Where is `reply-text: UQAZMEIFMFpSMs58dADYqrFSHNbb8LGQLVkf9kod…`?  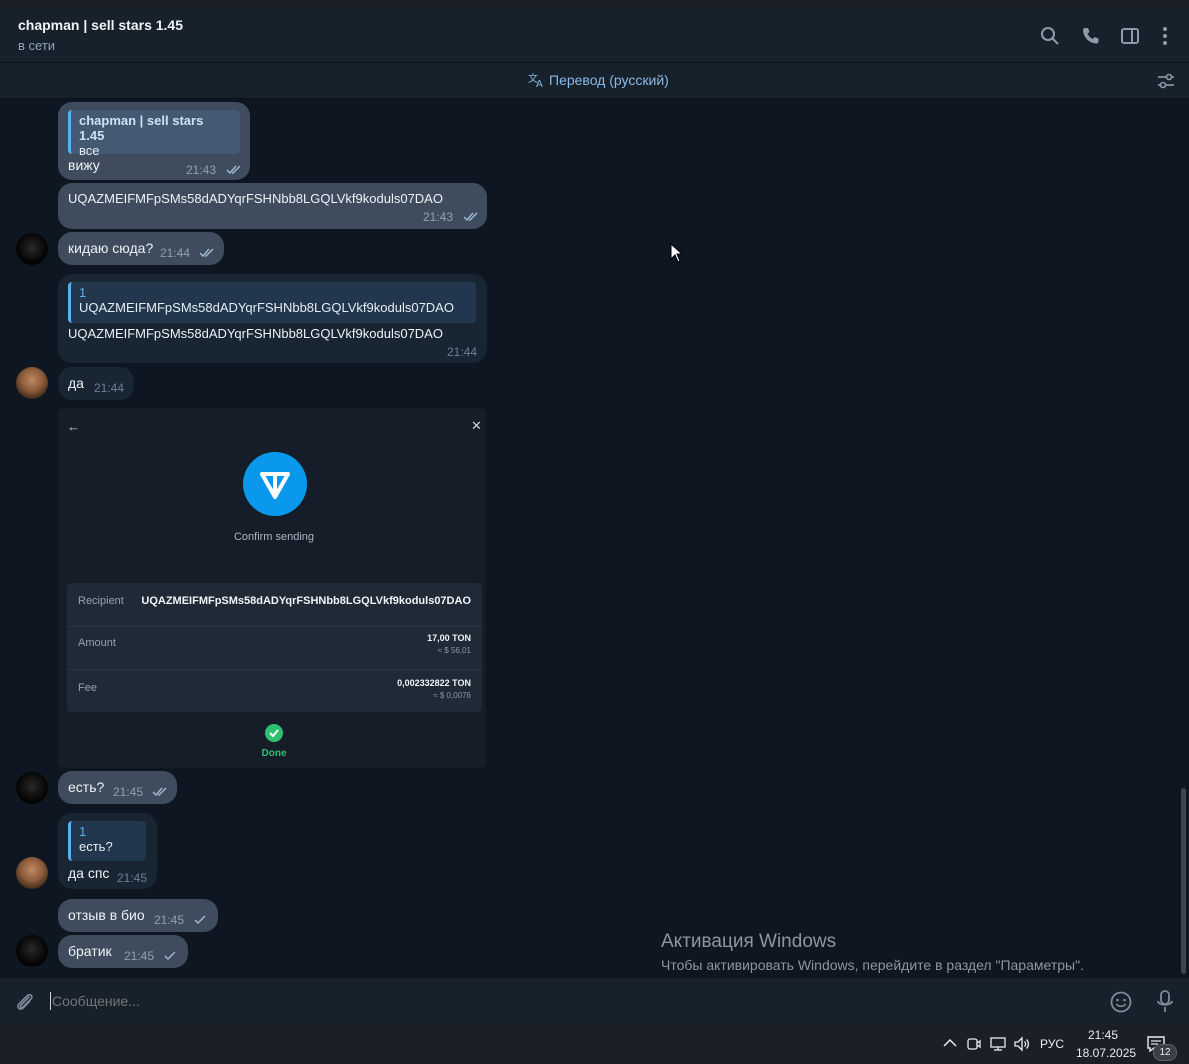
reply-text: UQAZMEIFMFpSMs58dADYqrFSHNbb8LGQLVkf9kod… is located at coordinates (266, 307).